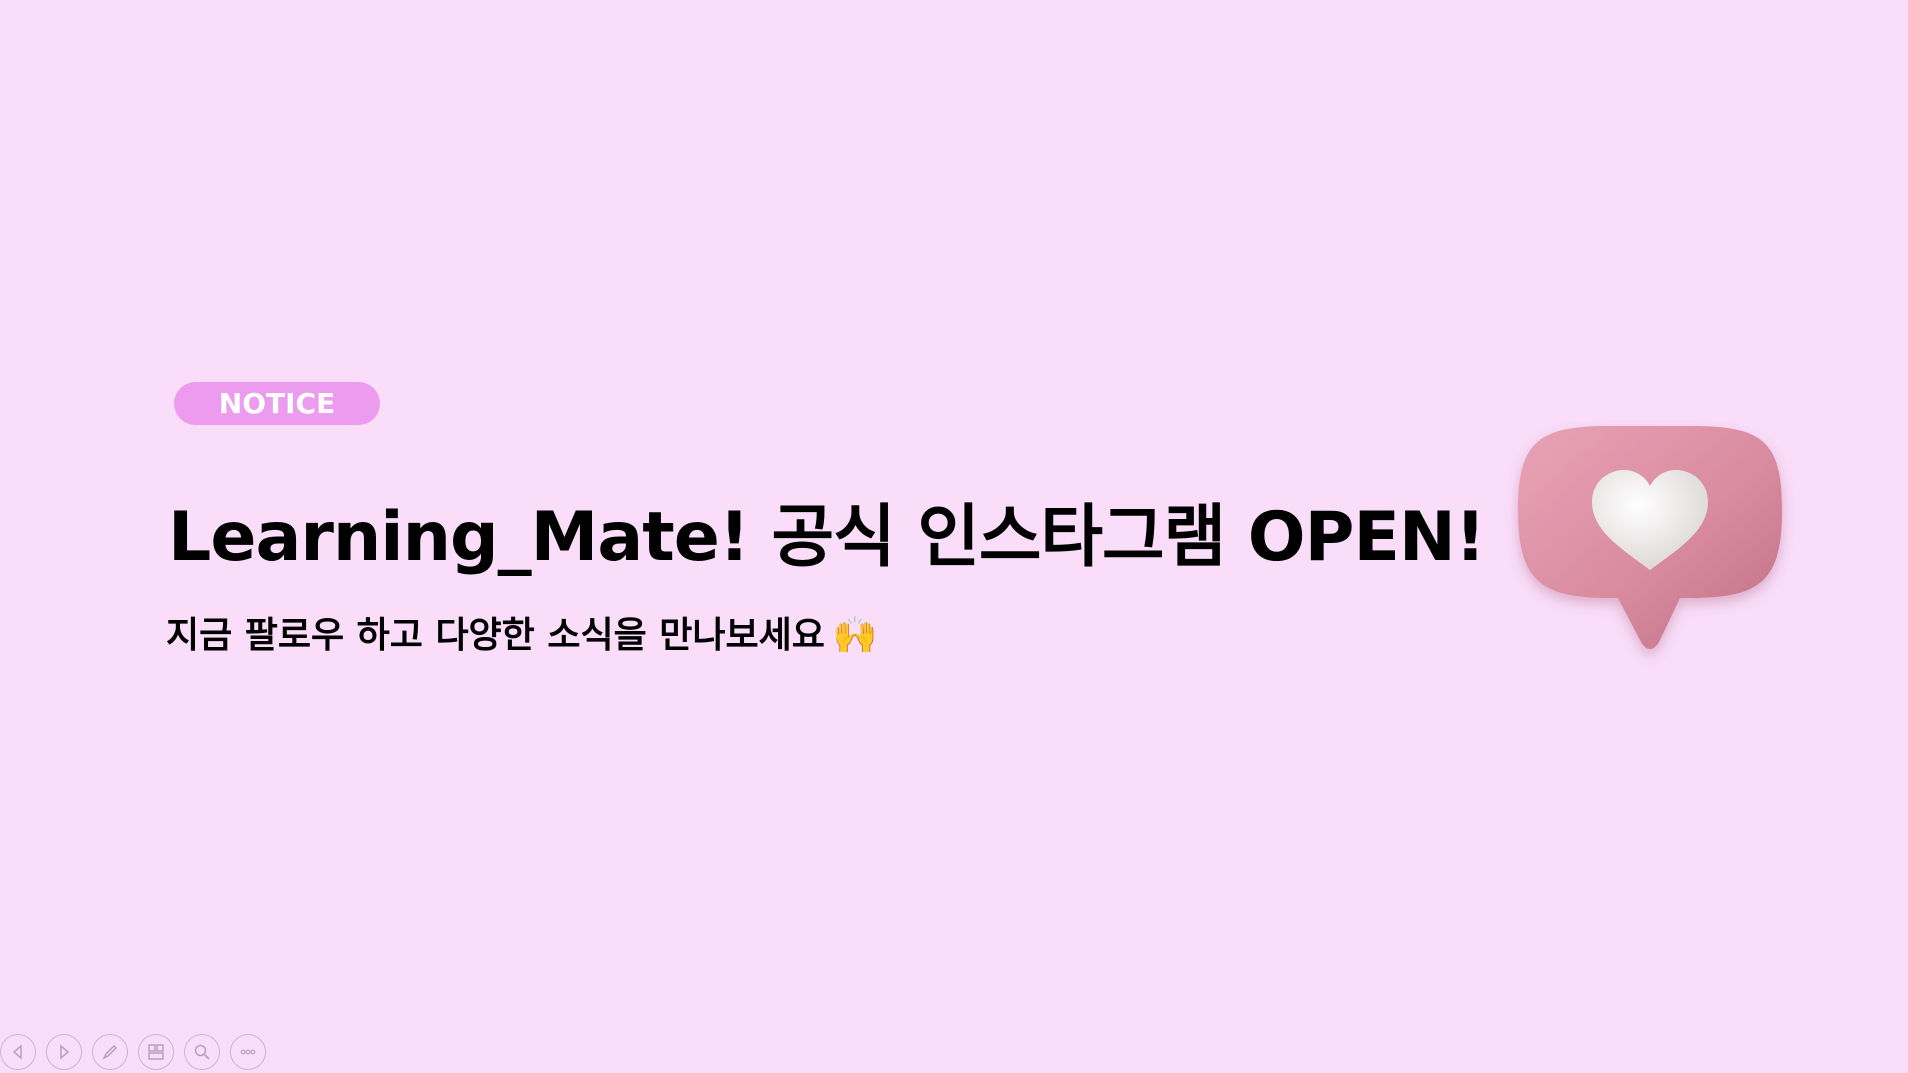 This screenshot has height=1073, width=1908. I want to click on slide-overview-button, so click(156, 1052).